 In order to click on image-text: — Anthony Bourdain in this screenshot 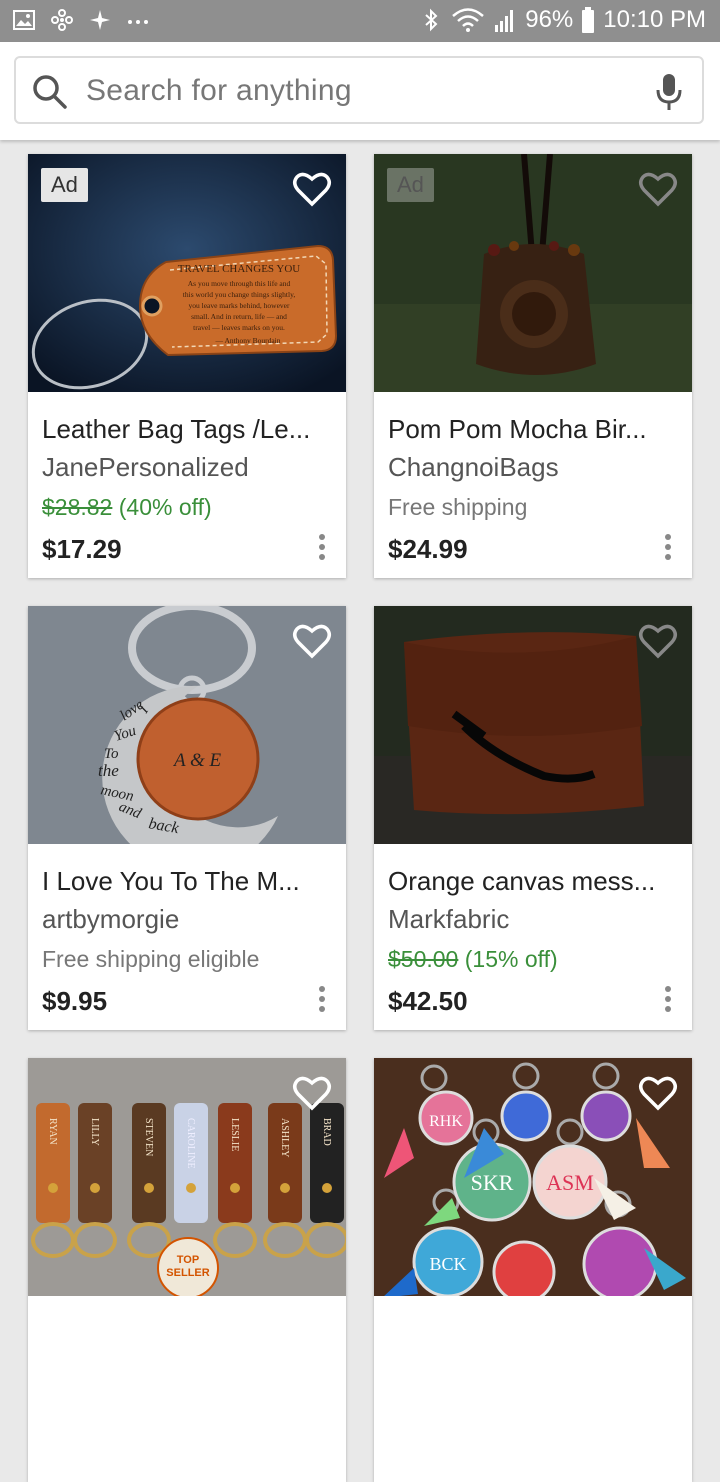, I will do `click(248, 340)`.